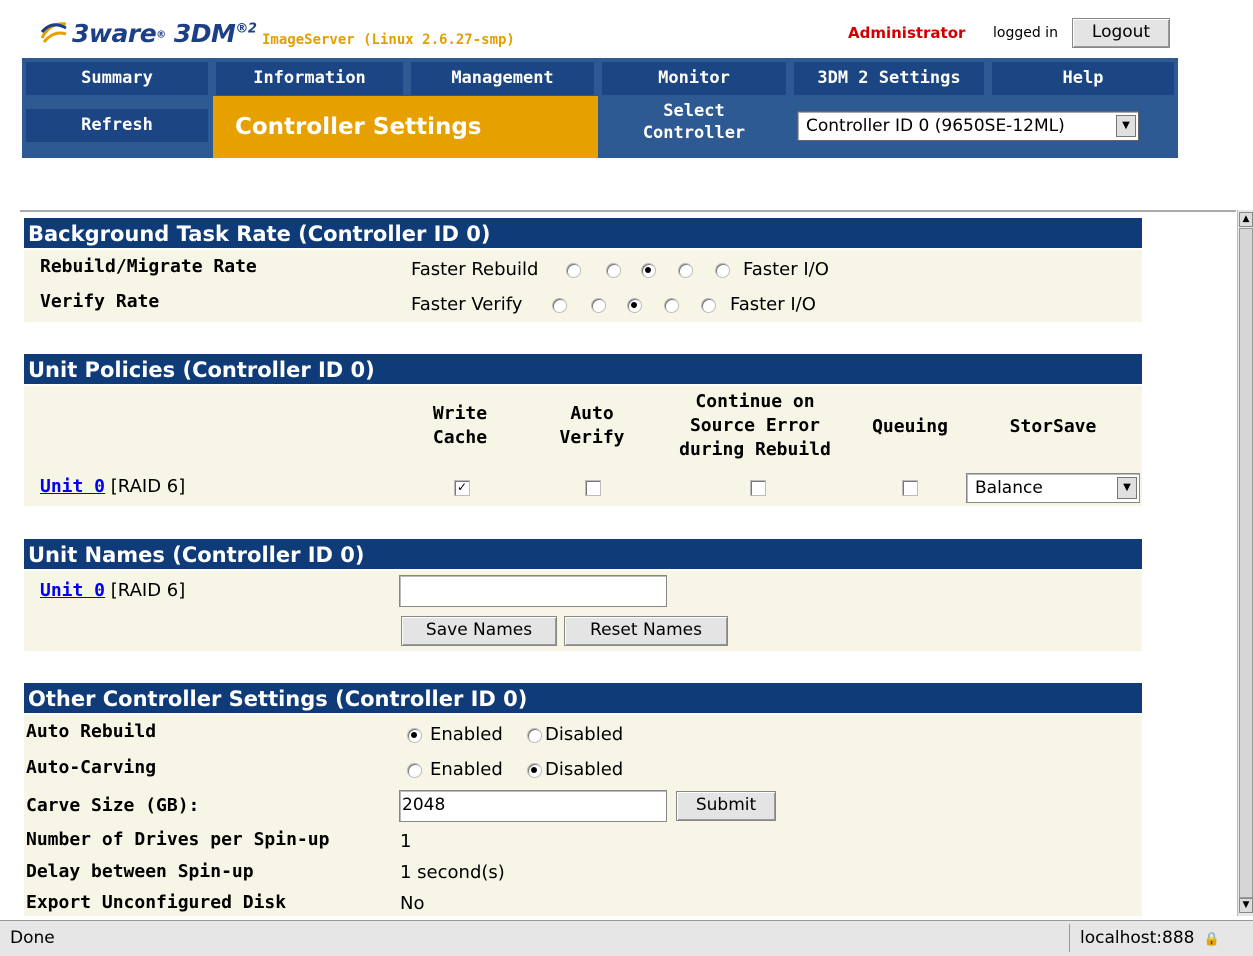 This screenshot has width=1253, height=956. What do you see at coordinates (479, 631) in the screenshot?
I see `save-names-button: Save Names` at bounding box center [479, 631].